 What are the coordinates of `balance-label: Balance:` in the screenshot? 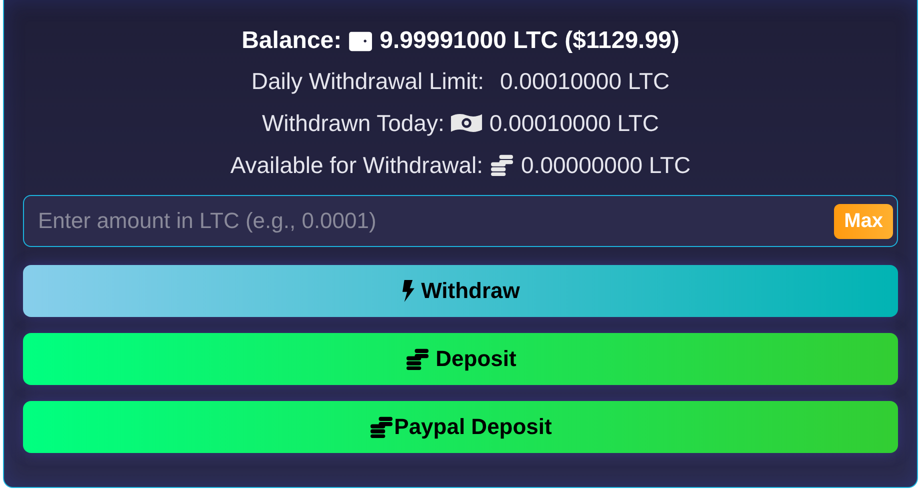 It's located at (292, 41).